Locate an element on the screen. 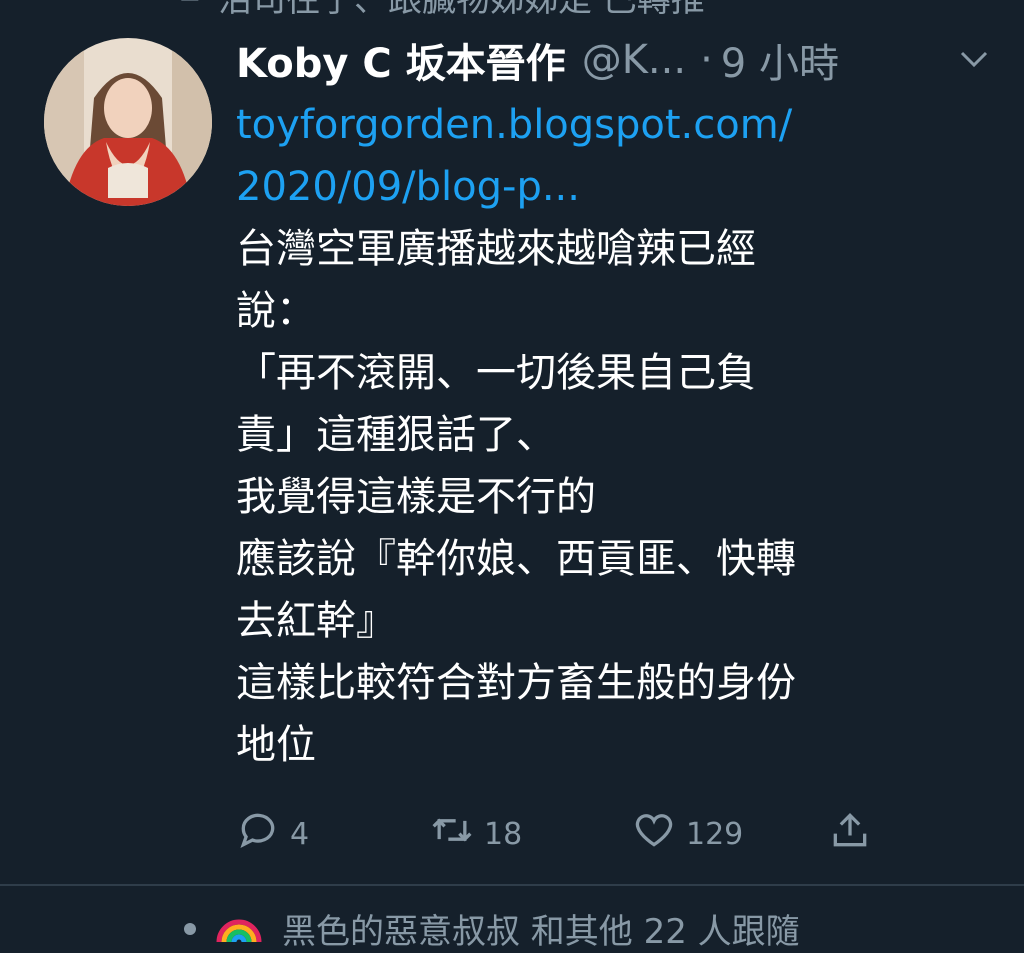 The width and height of the screenshot is (1024, 953). share-button is located at coordinates (850, 834).